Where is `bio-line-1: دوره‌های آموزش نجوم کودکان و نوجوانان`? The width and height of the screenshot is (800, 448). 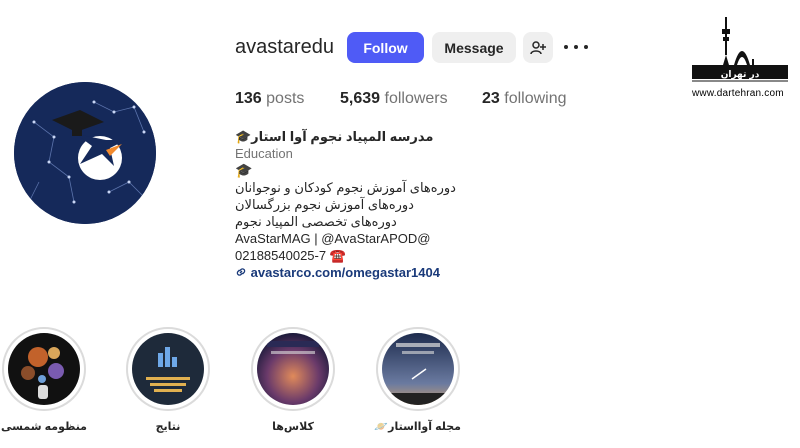
bio-line-1: دوره‌های آموزش نجوم کودکان و نوجوانان is located at coordinates (345, 187).